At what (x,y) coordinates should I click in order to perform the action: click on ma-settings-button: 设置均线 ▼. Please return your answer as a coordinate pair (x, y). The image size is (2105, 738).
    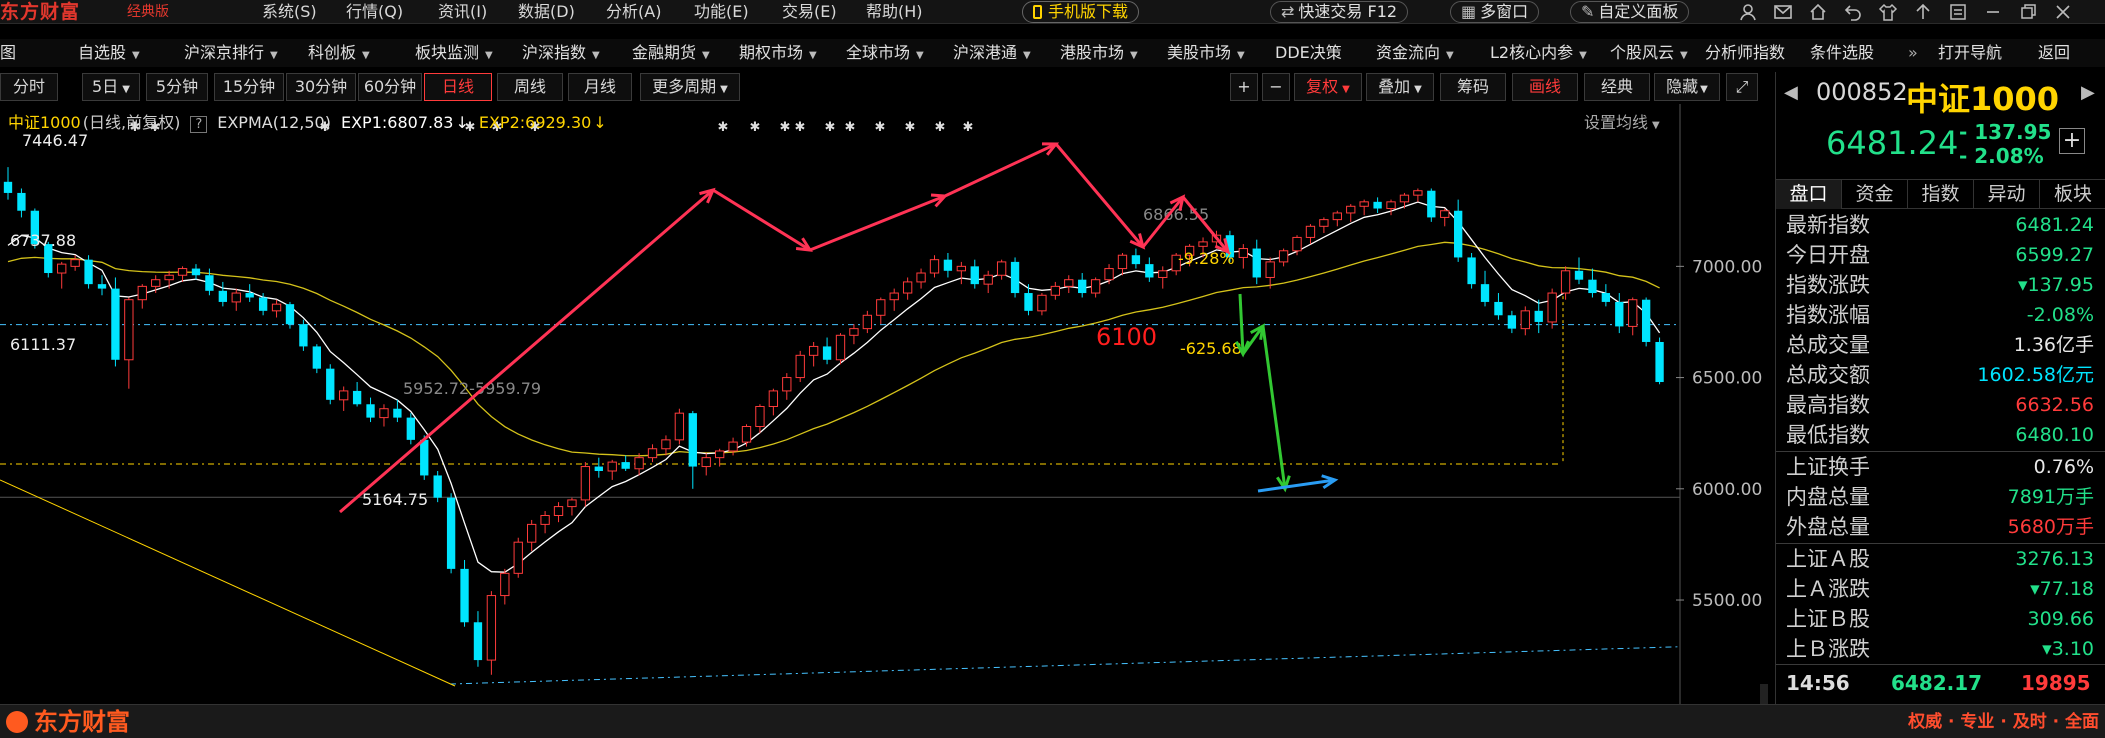
    Looking at the image, I should click on (1622, 123).